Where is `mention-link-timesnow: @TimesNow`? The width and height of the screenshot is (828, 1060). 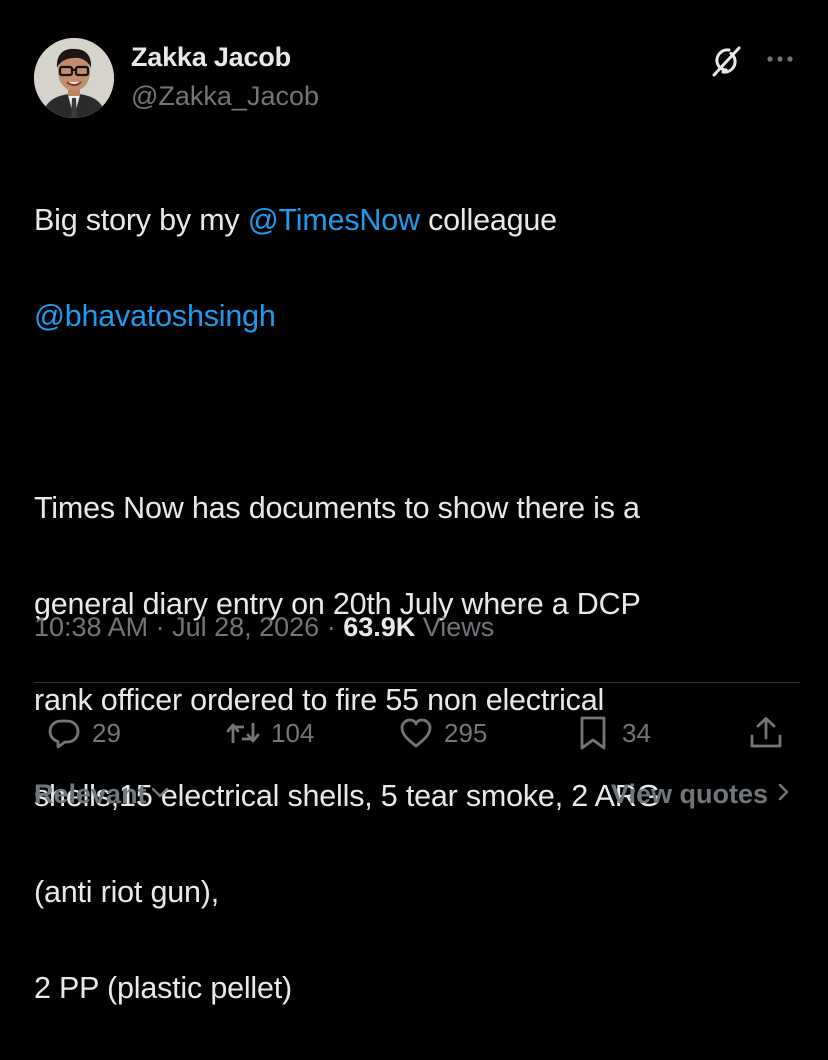
mention-link-timesnow: @TimesNow is located at coordinates (334, 220).